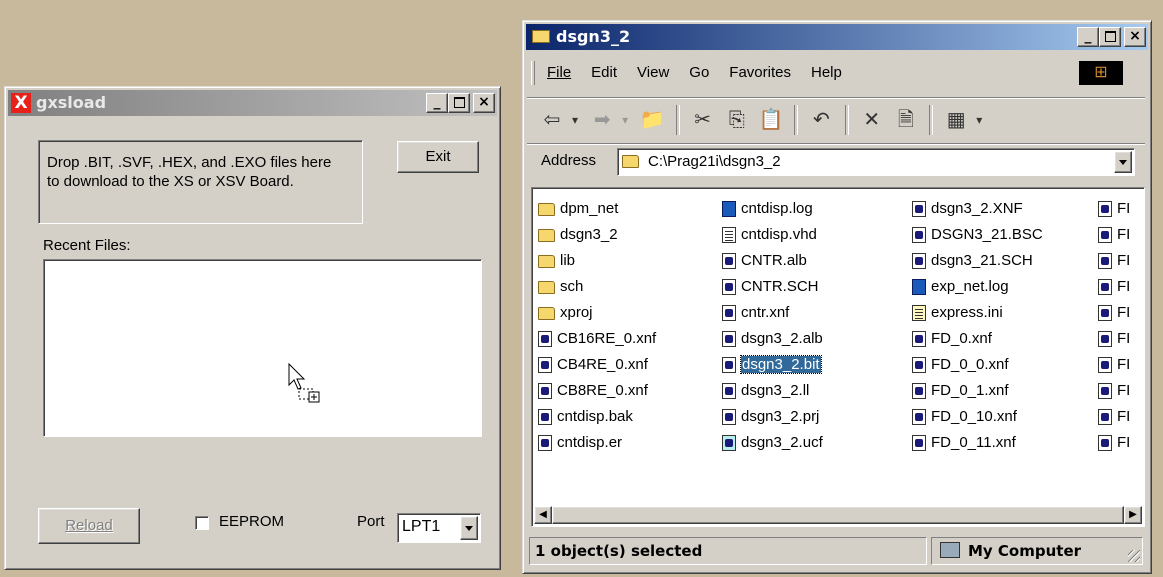 The height and width of the screenshot is (577, 1163). What do you see at coordinates (202, 523) in the screenshot?
I see `eeprom-checkbox` at bounding box center [202, 523].